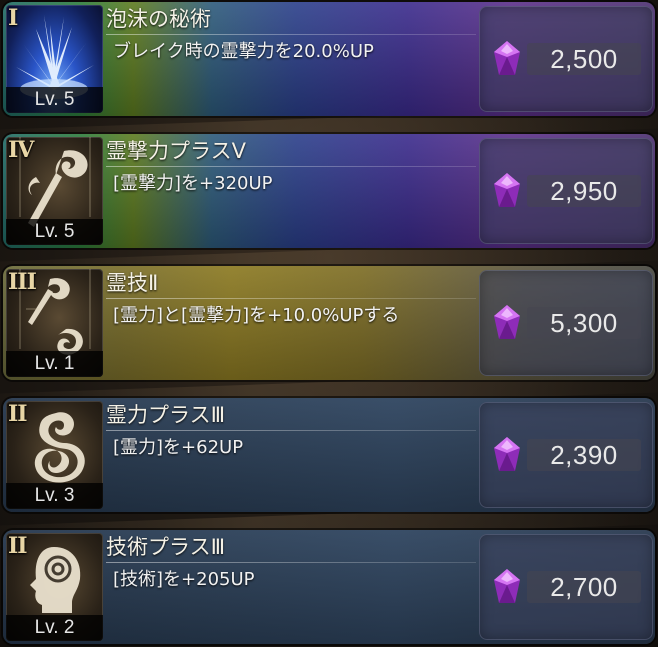 The width and height of the screenshot is (658, 647). I want to click on cost-value: 2,390, so click(584, 455).